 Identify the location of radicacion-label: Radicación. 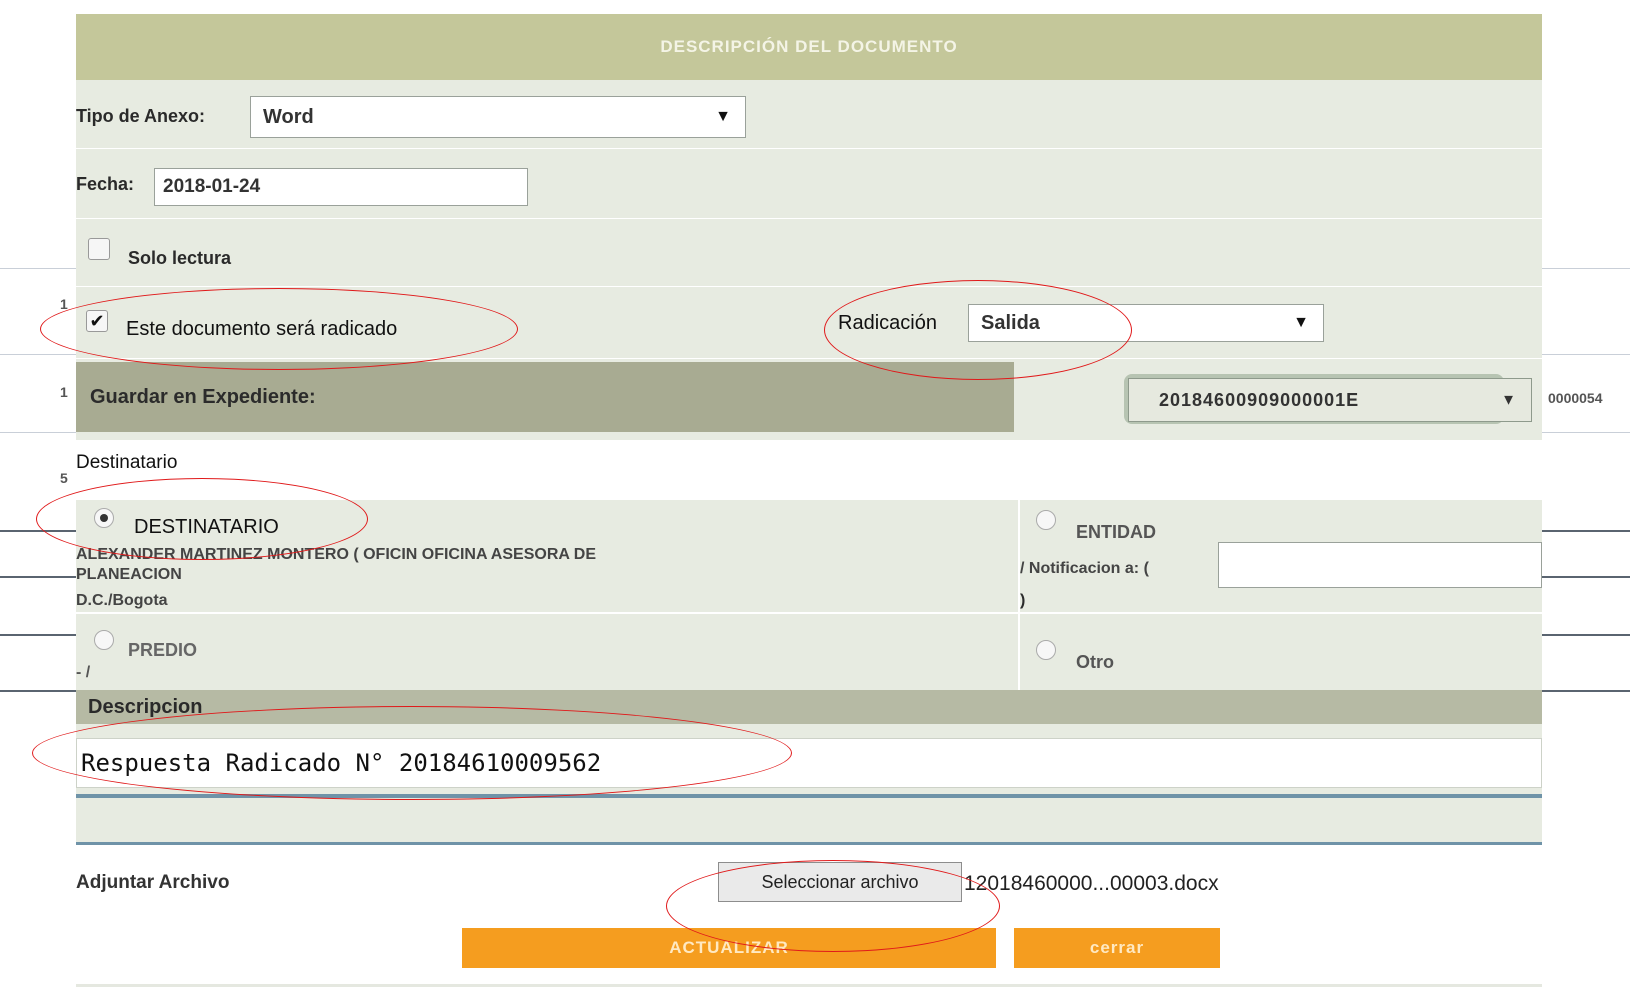
(887, 323).